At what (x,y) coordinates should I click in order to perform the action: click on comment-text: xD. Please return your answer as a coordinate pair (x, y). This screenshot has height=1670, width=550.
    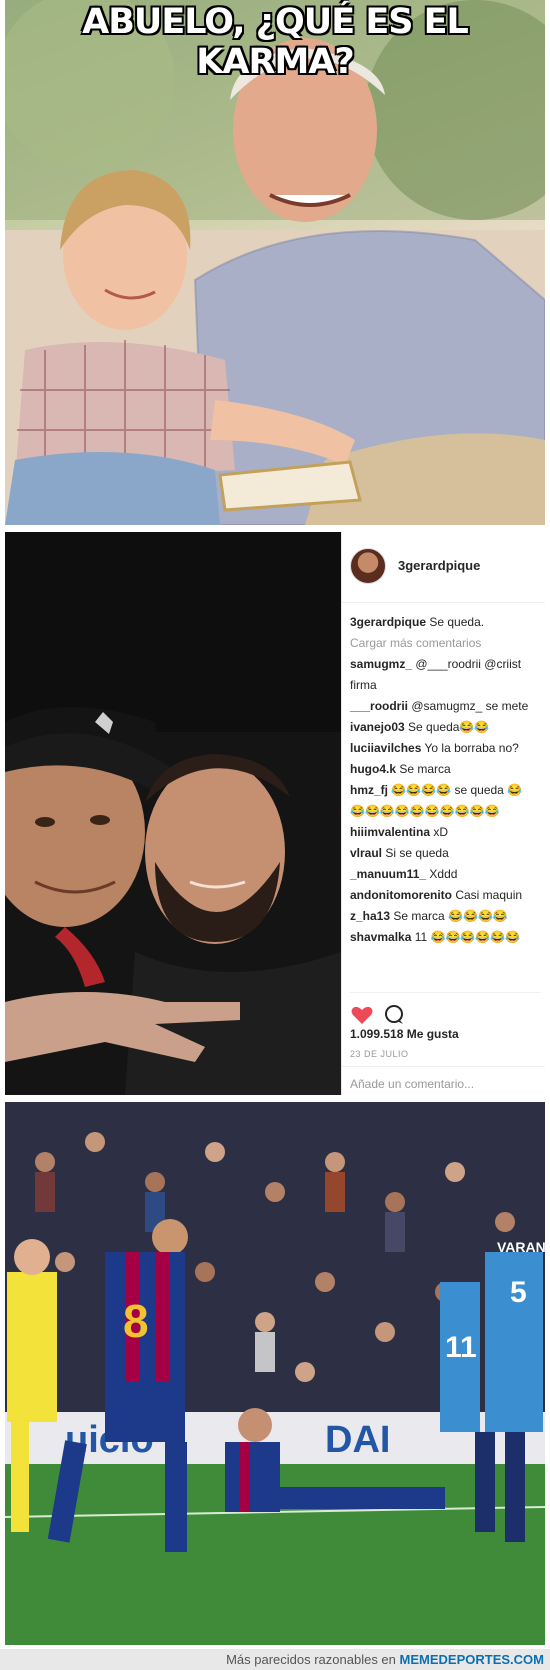
    Looking at the image, I should click on (441, 832).